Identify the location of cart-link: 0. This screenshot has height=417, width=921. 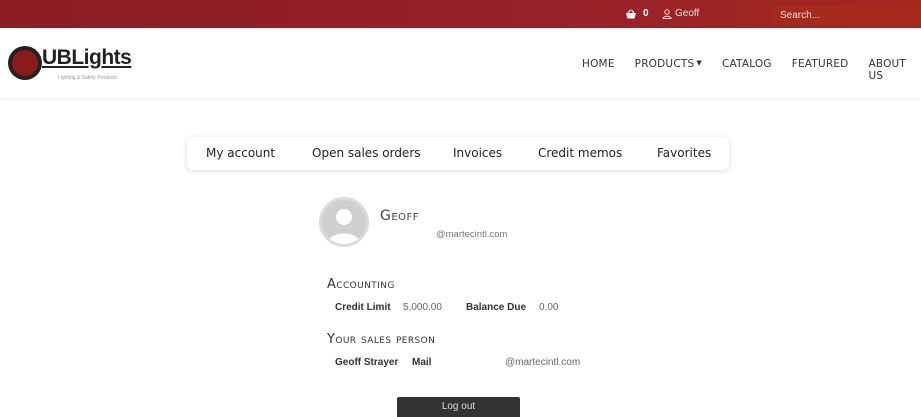
(637, 13).